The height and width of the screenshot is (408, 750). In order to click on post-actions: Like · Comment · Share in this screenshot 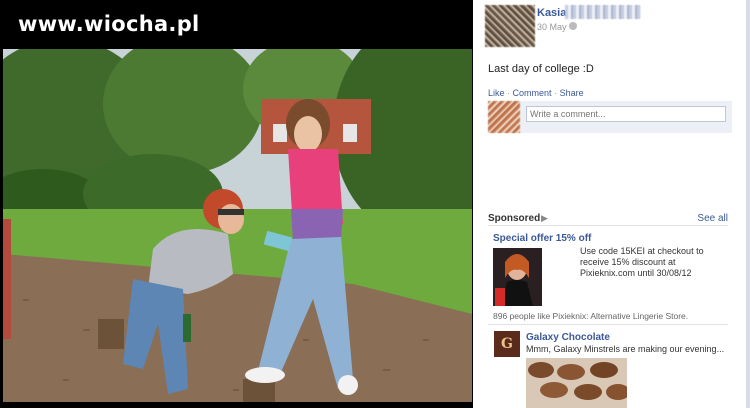, I will do `click(536, 93)`.